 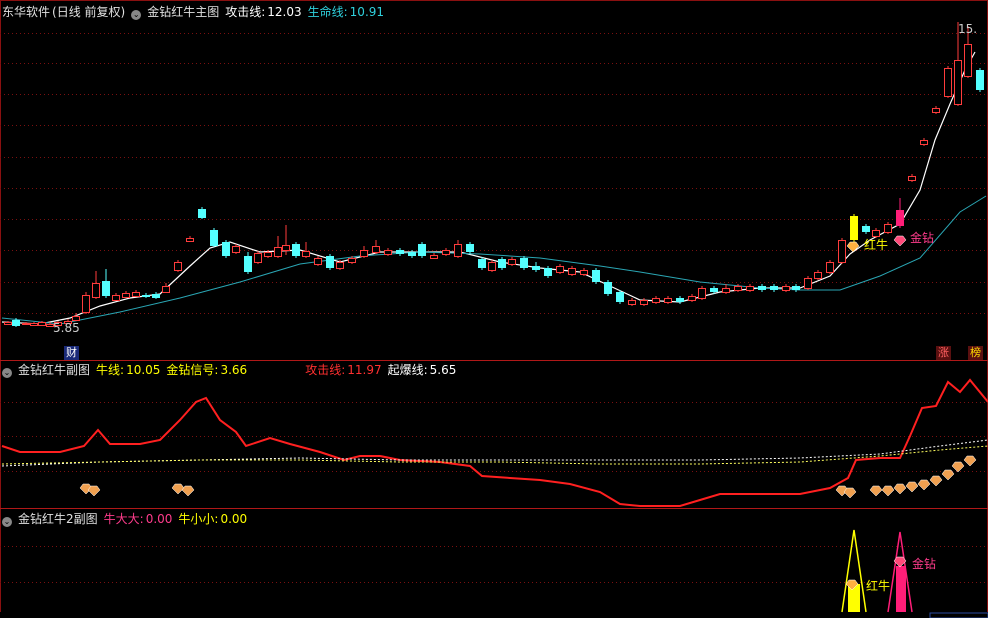 I want to click on big-bull-label: 牛大大:, so click(x=123, y=519).